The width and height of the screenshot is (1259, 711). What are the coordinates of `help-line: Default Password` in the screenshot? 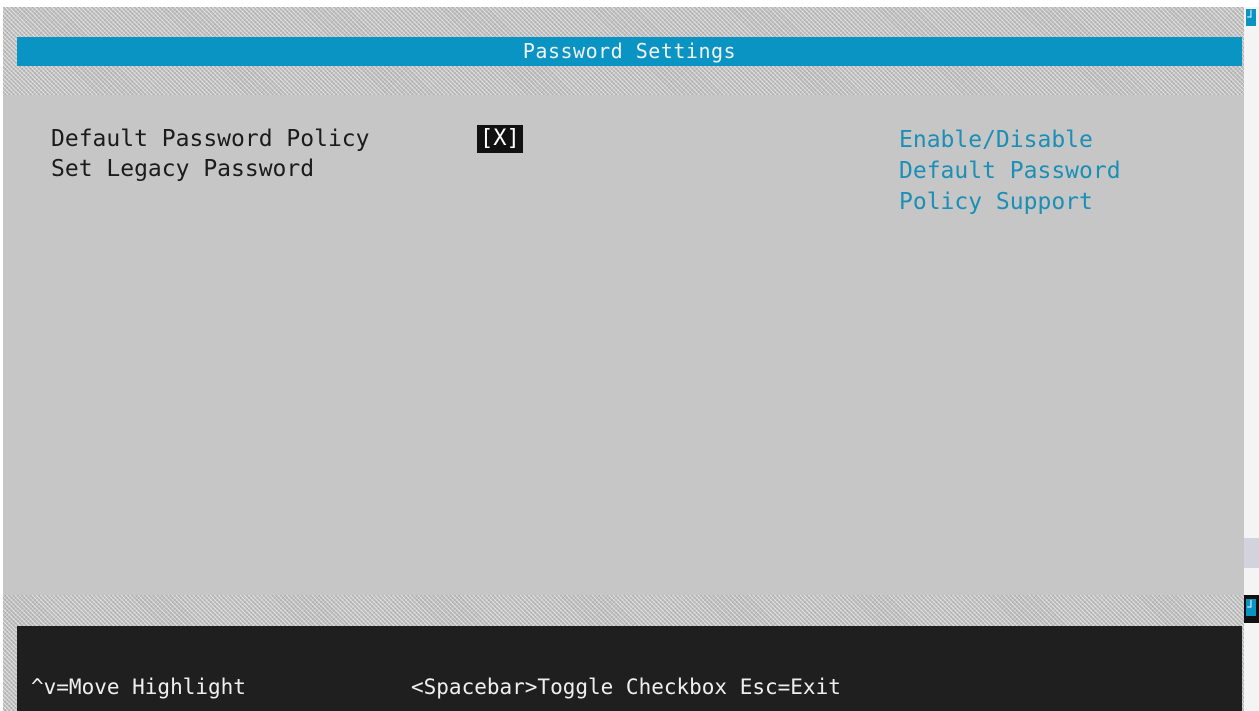 It's located at (1010, 171).